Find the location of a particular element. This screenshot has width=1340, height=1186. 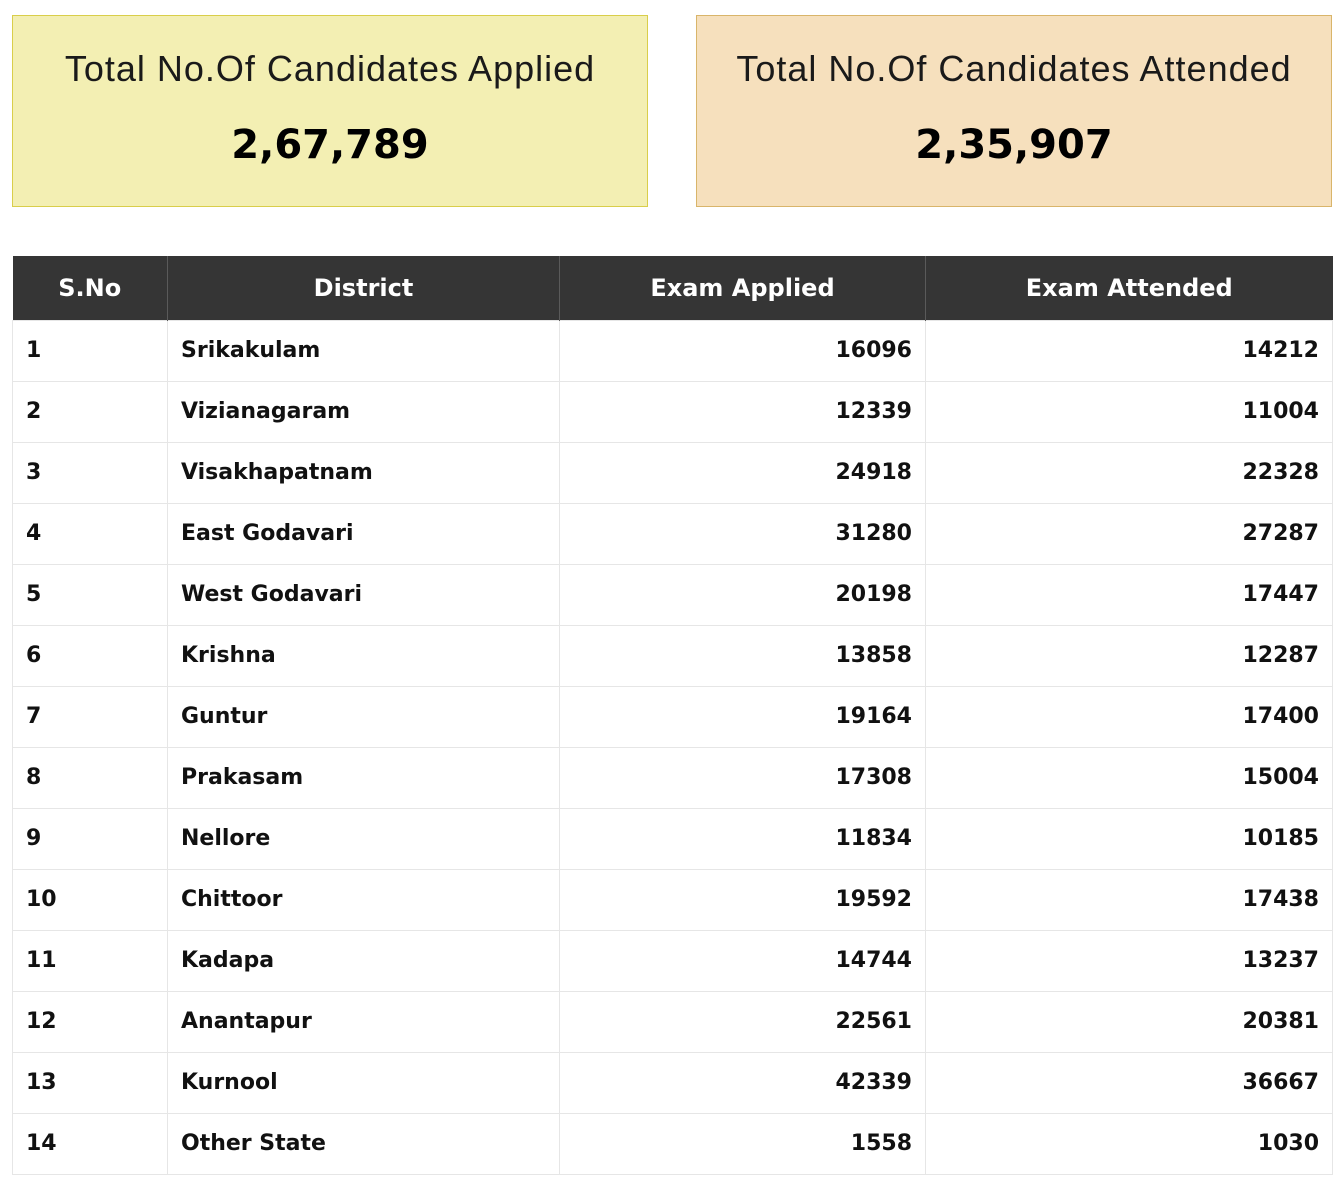

cell-sno: 14 is located at coordinates (90, 1143).